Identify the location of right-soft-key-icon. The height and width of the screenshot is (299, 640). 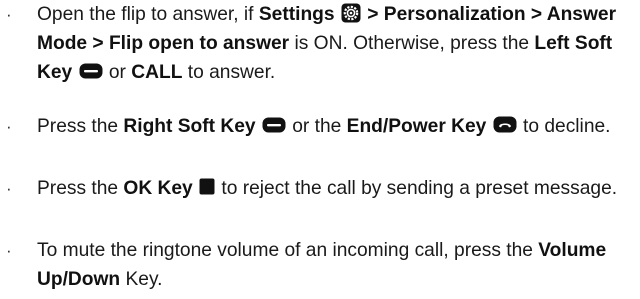
(274, 125).